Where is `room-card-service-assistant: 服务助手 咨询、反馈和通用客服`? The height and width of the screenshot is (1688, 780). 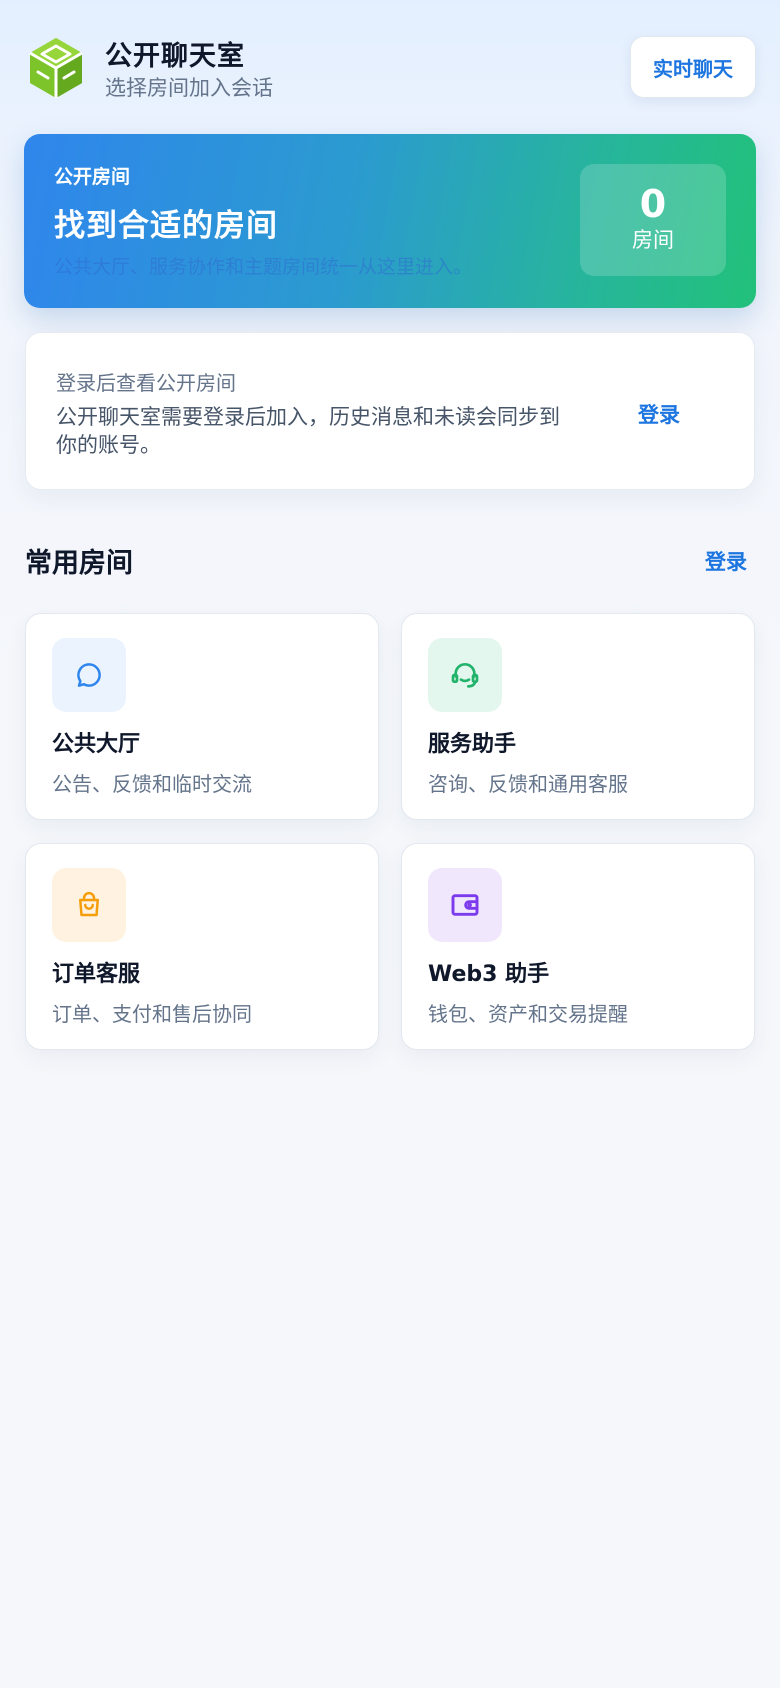 room-card-service-assistant: 服务助手 咨询、反馈和通用客服 is located at coordinates (578, 716).